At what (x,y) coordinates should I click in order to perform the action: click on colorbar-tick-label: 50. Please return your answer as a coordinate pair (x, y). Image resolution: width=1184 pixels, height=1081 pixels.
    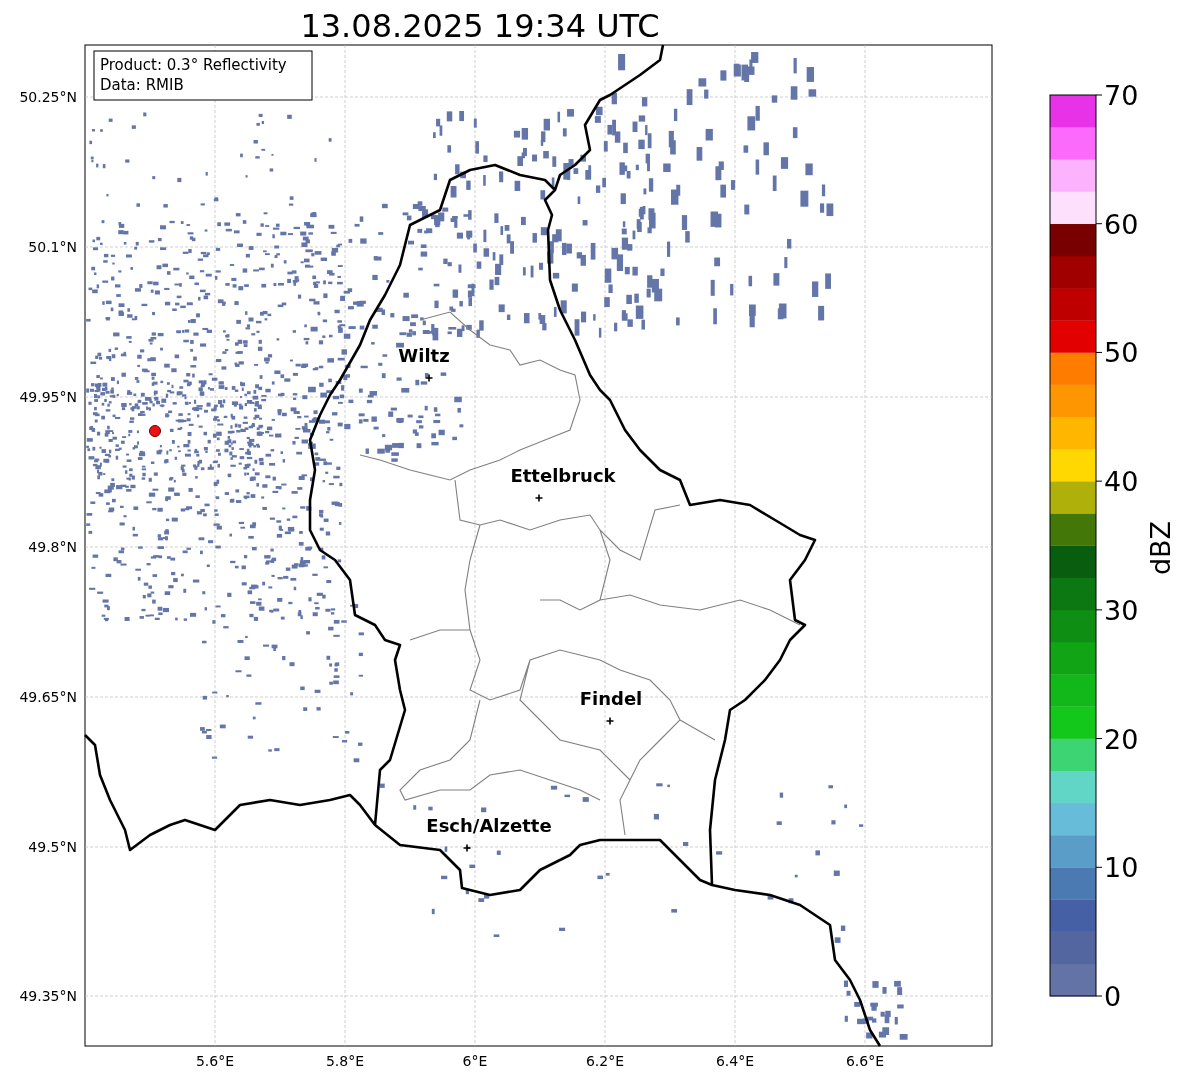
    Looking at the image, I should click on (1121, 353).